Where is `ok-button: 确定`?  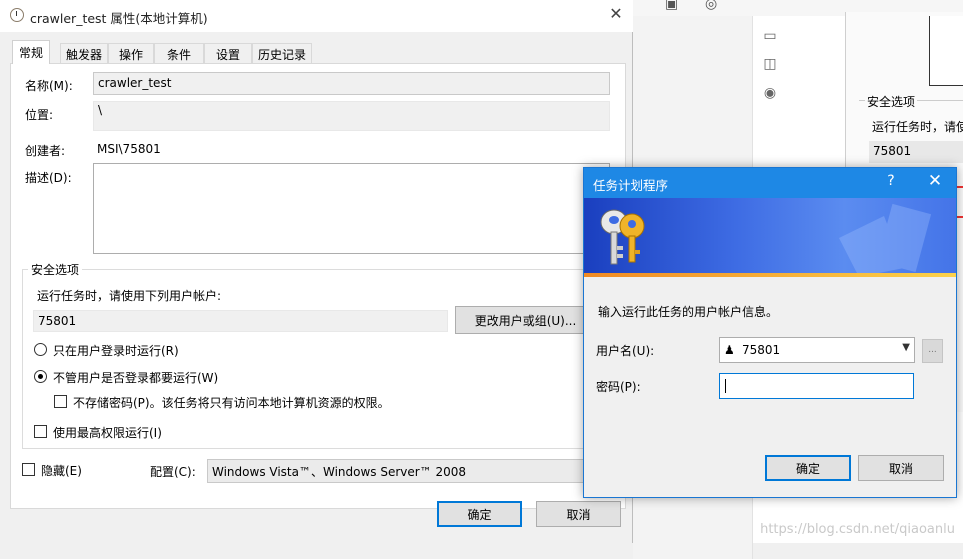
ok-button: 确定 is located at coordinates (479, 514).